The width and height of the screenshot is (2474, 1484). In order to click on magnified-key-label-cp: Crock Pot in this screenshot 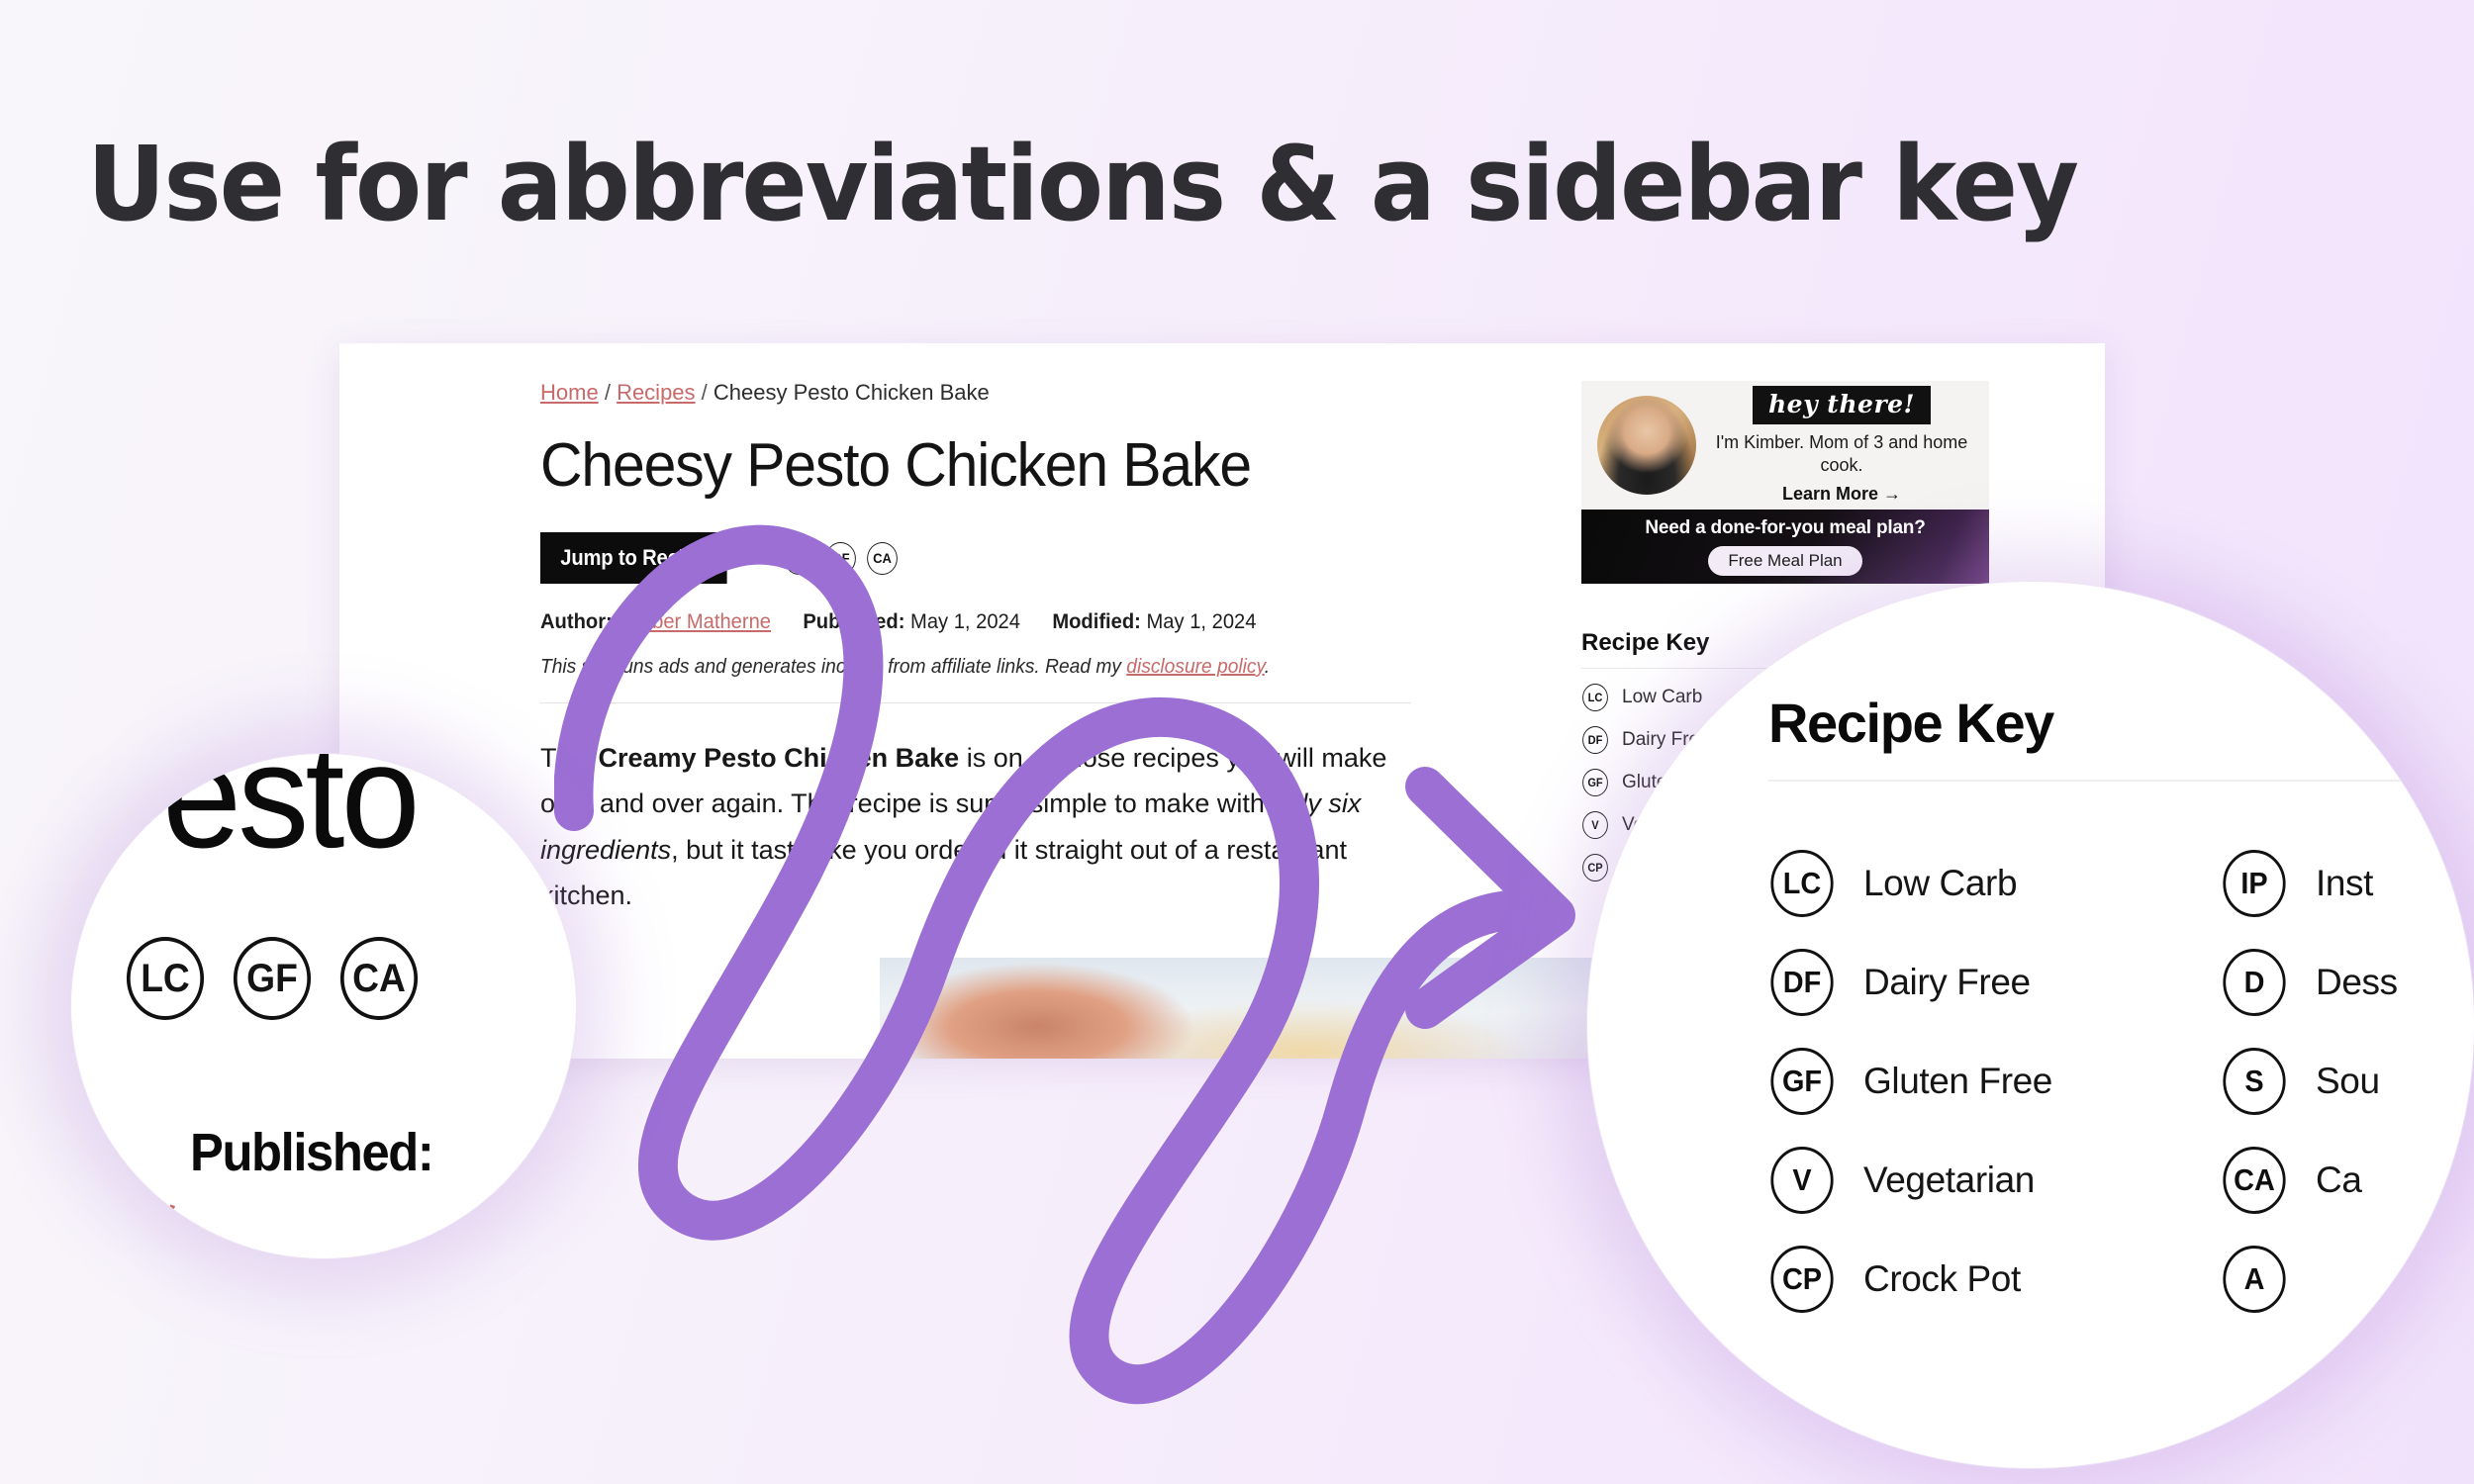, I will do `click(1942, 1278)`.